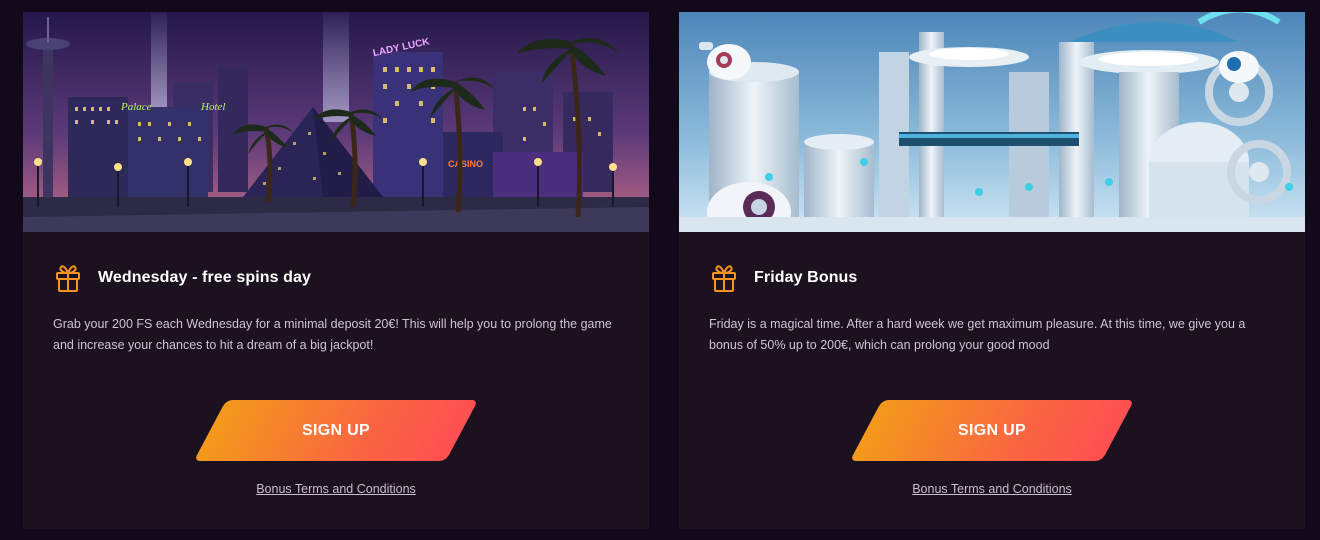 The width and height of the screenshot is (1320, 540). I want to click on promo-title: Wednesday - free spins day, so click(205, 277).